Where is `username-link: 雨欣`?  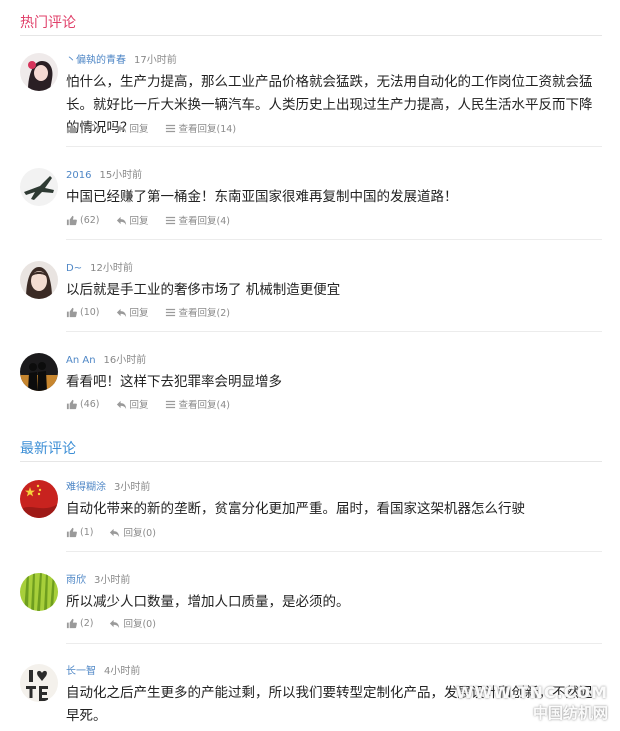 username-link: 雨欣 is located at coordinates (76, 580).